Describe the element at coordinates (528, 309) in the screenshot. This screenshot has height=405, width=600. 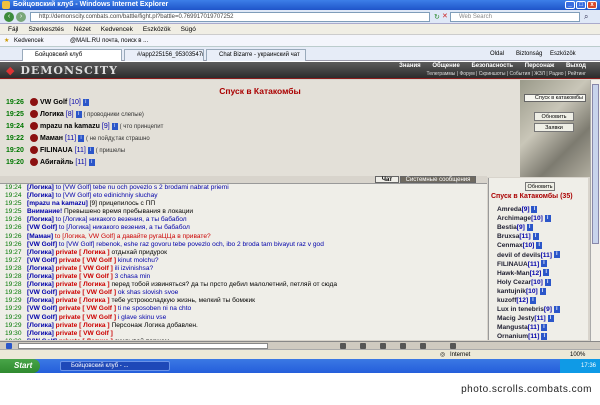
I see `user-list-item: Lux in tenebris[9] i` at that location.